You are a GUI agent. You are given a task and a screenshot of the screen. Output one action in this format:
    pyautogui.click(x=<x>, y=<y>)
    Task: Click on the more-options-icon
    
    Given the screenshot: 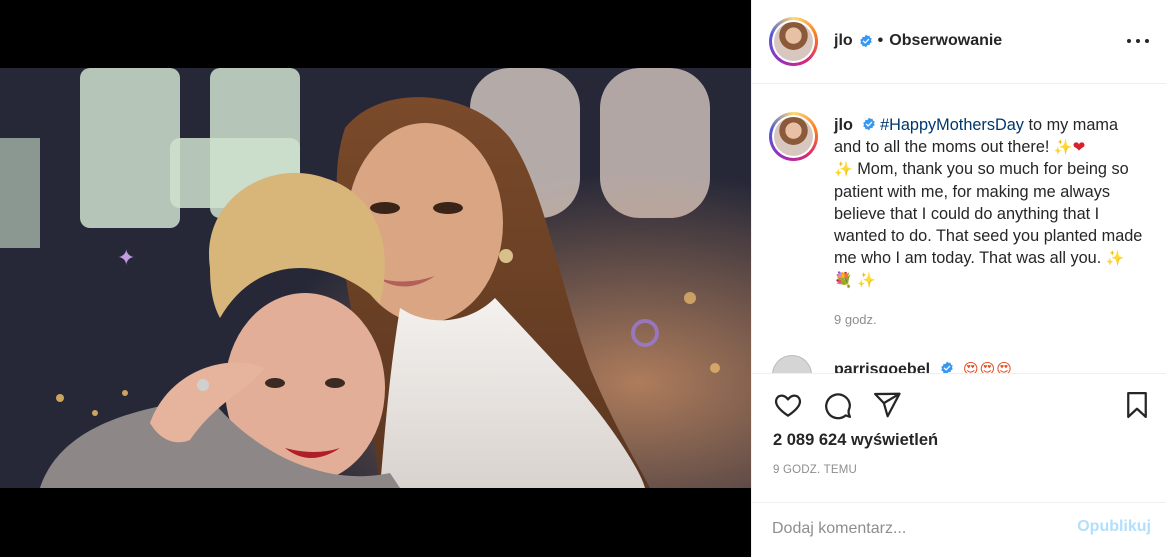 What is the action you would take?
    pyautogui.click(x=1138, y=41)
    